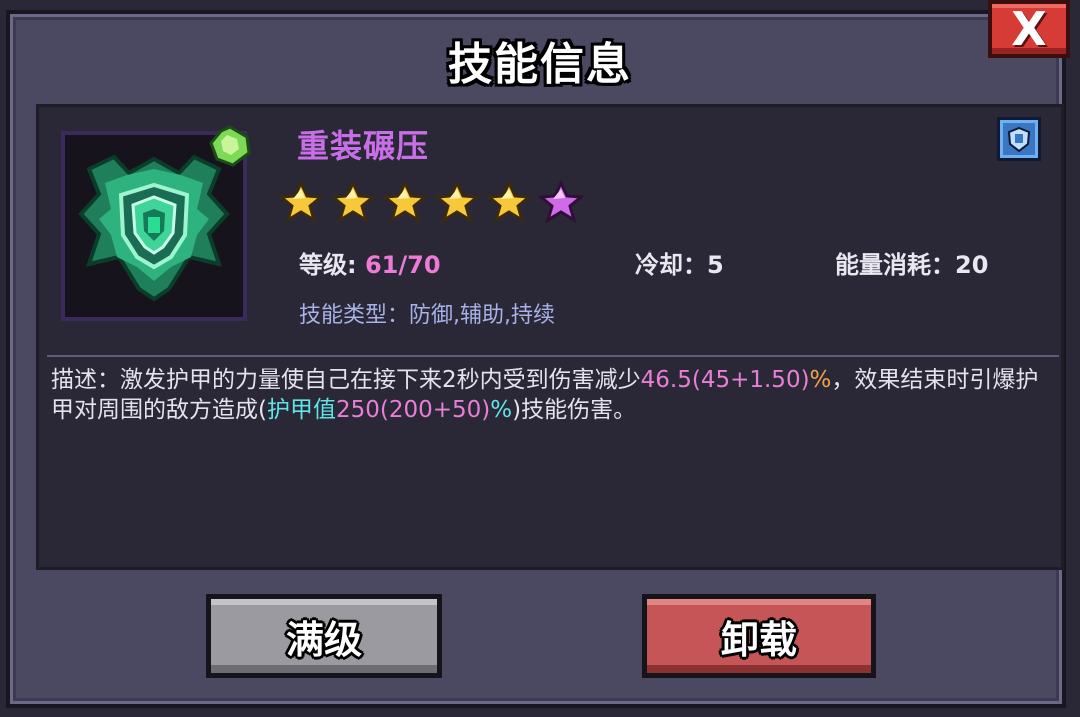 The height and width of the screenshot is (717, 1080). I want to click on unload-button: 卸载, so click(759, 636).